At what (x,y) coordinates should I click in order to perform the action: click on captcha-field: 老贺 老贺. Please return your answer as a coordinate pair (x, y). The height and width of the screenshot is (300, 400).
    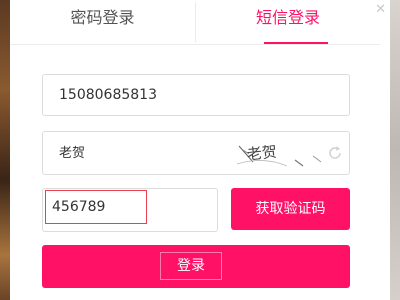
    Looking at the image, I should click on (196, 153).